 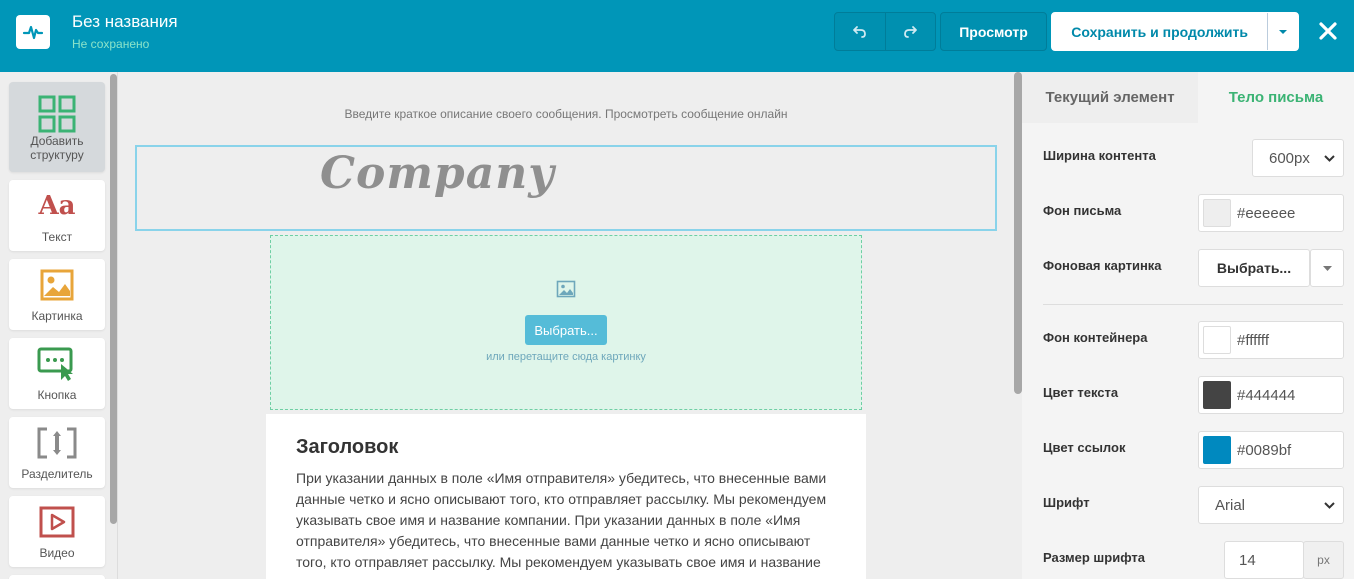 I want to click on pulse-icon, so click(x=33, y=32).